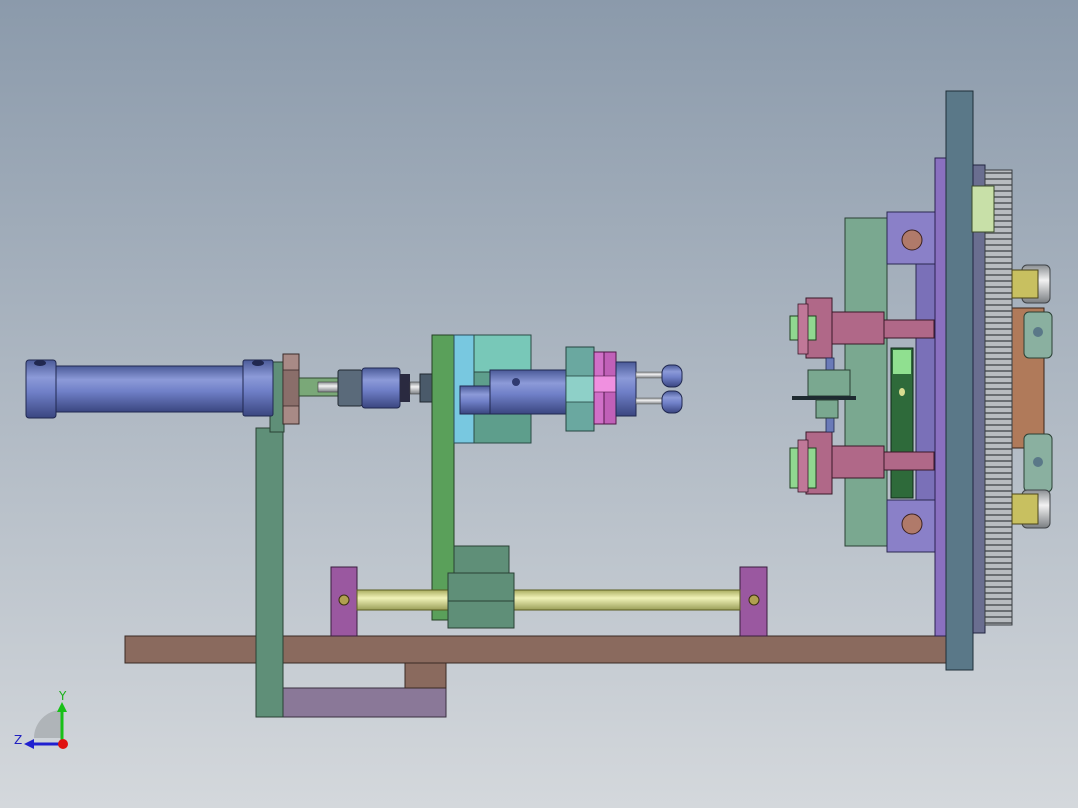 This screenshot has width=1078, height=808. Describe the element at coordinates (626, 389) in the screenshot. I see `rod-sleeve` at that location.